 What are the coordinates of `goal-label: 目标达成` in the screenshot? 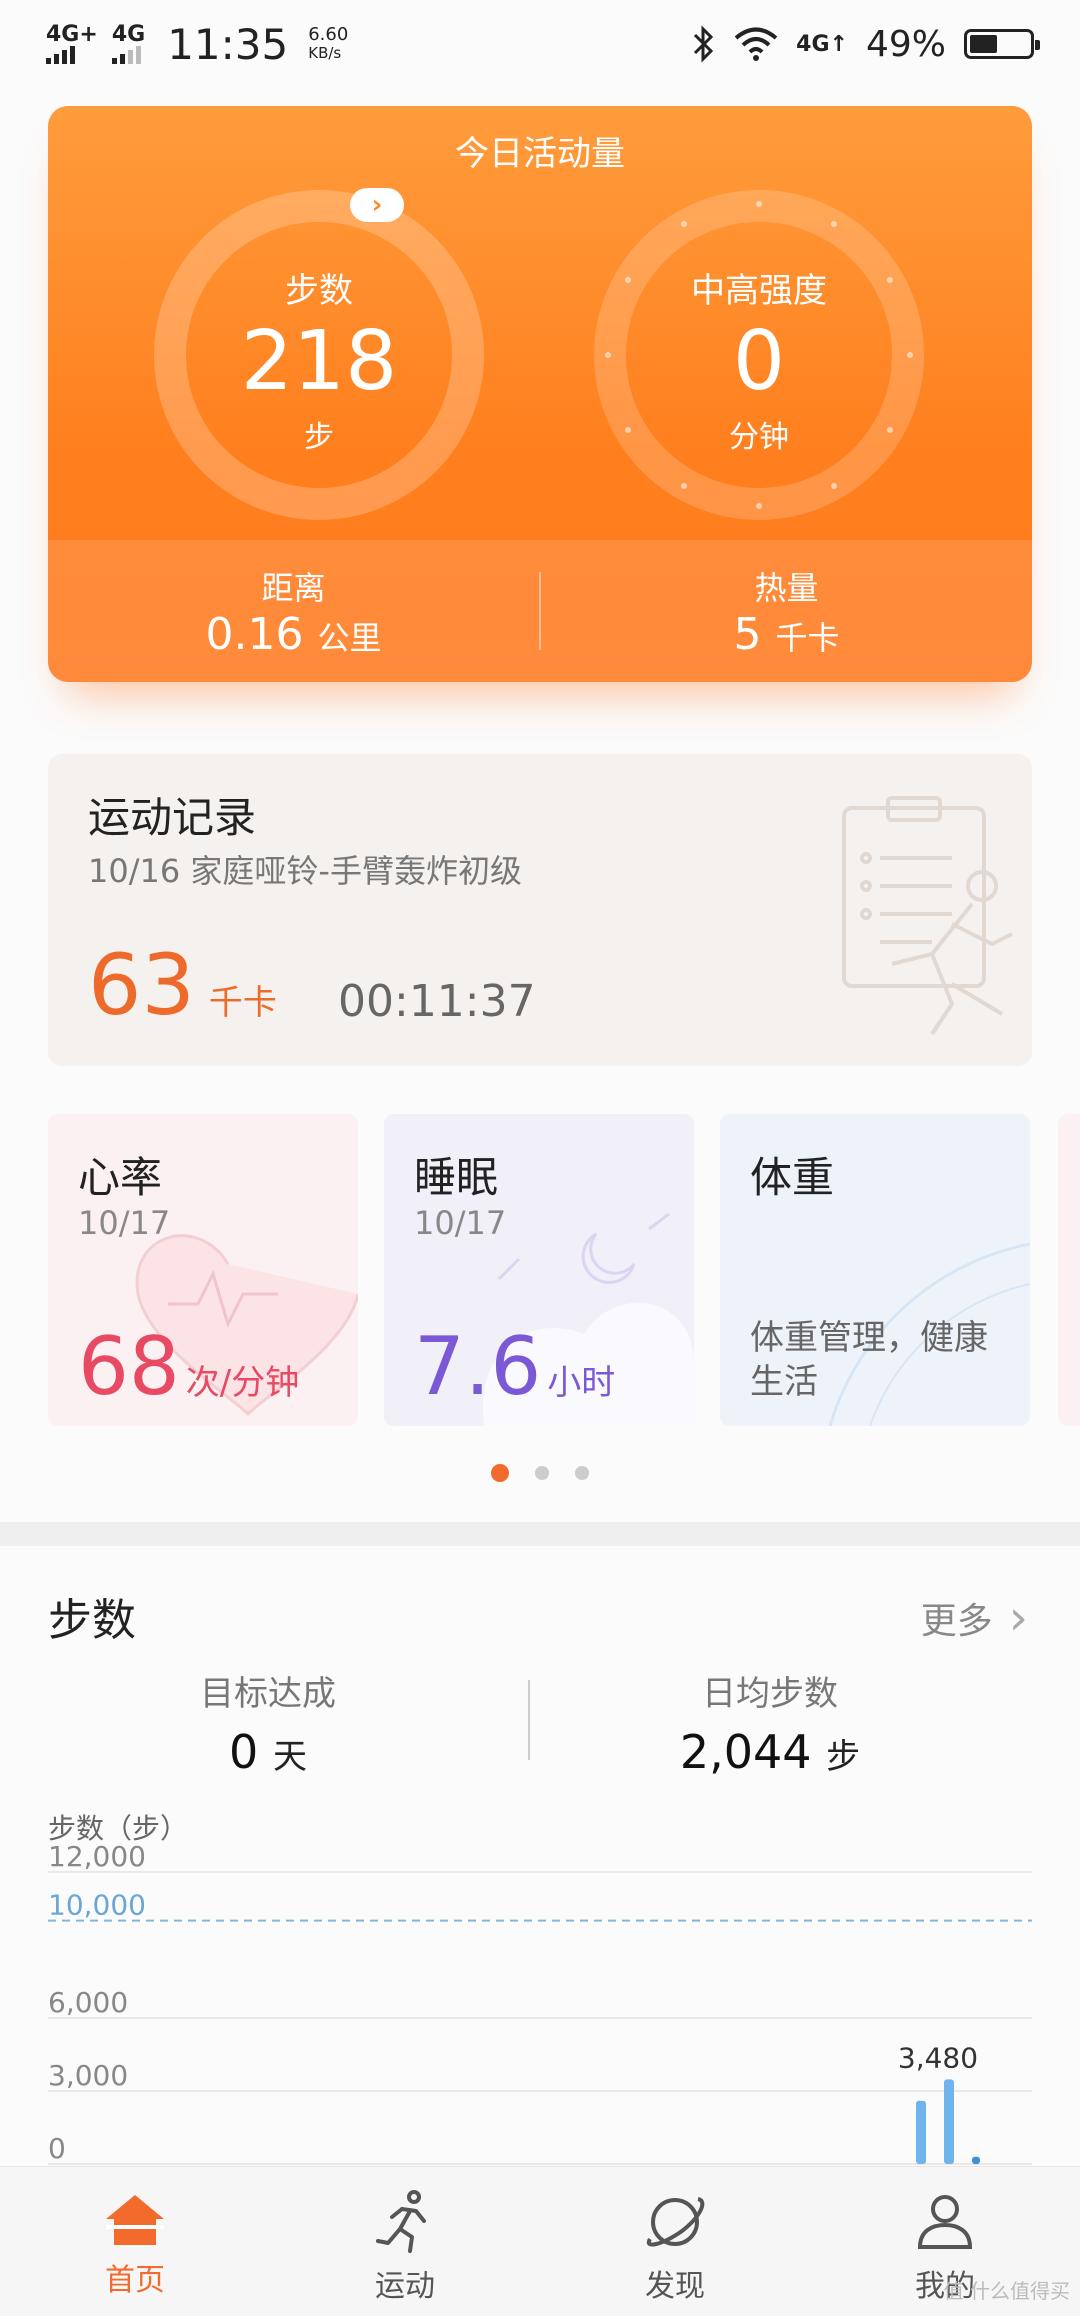 It's located at (268, 1694).